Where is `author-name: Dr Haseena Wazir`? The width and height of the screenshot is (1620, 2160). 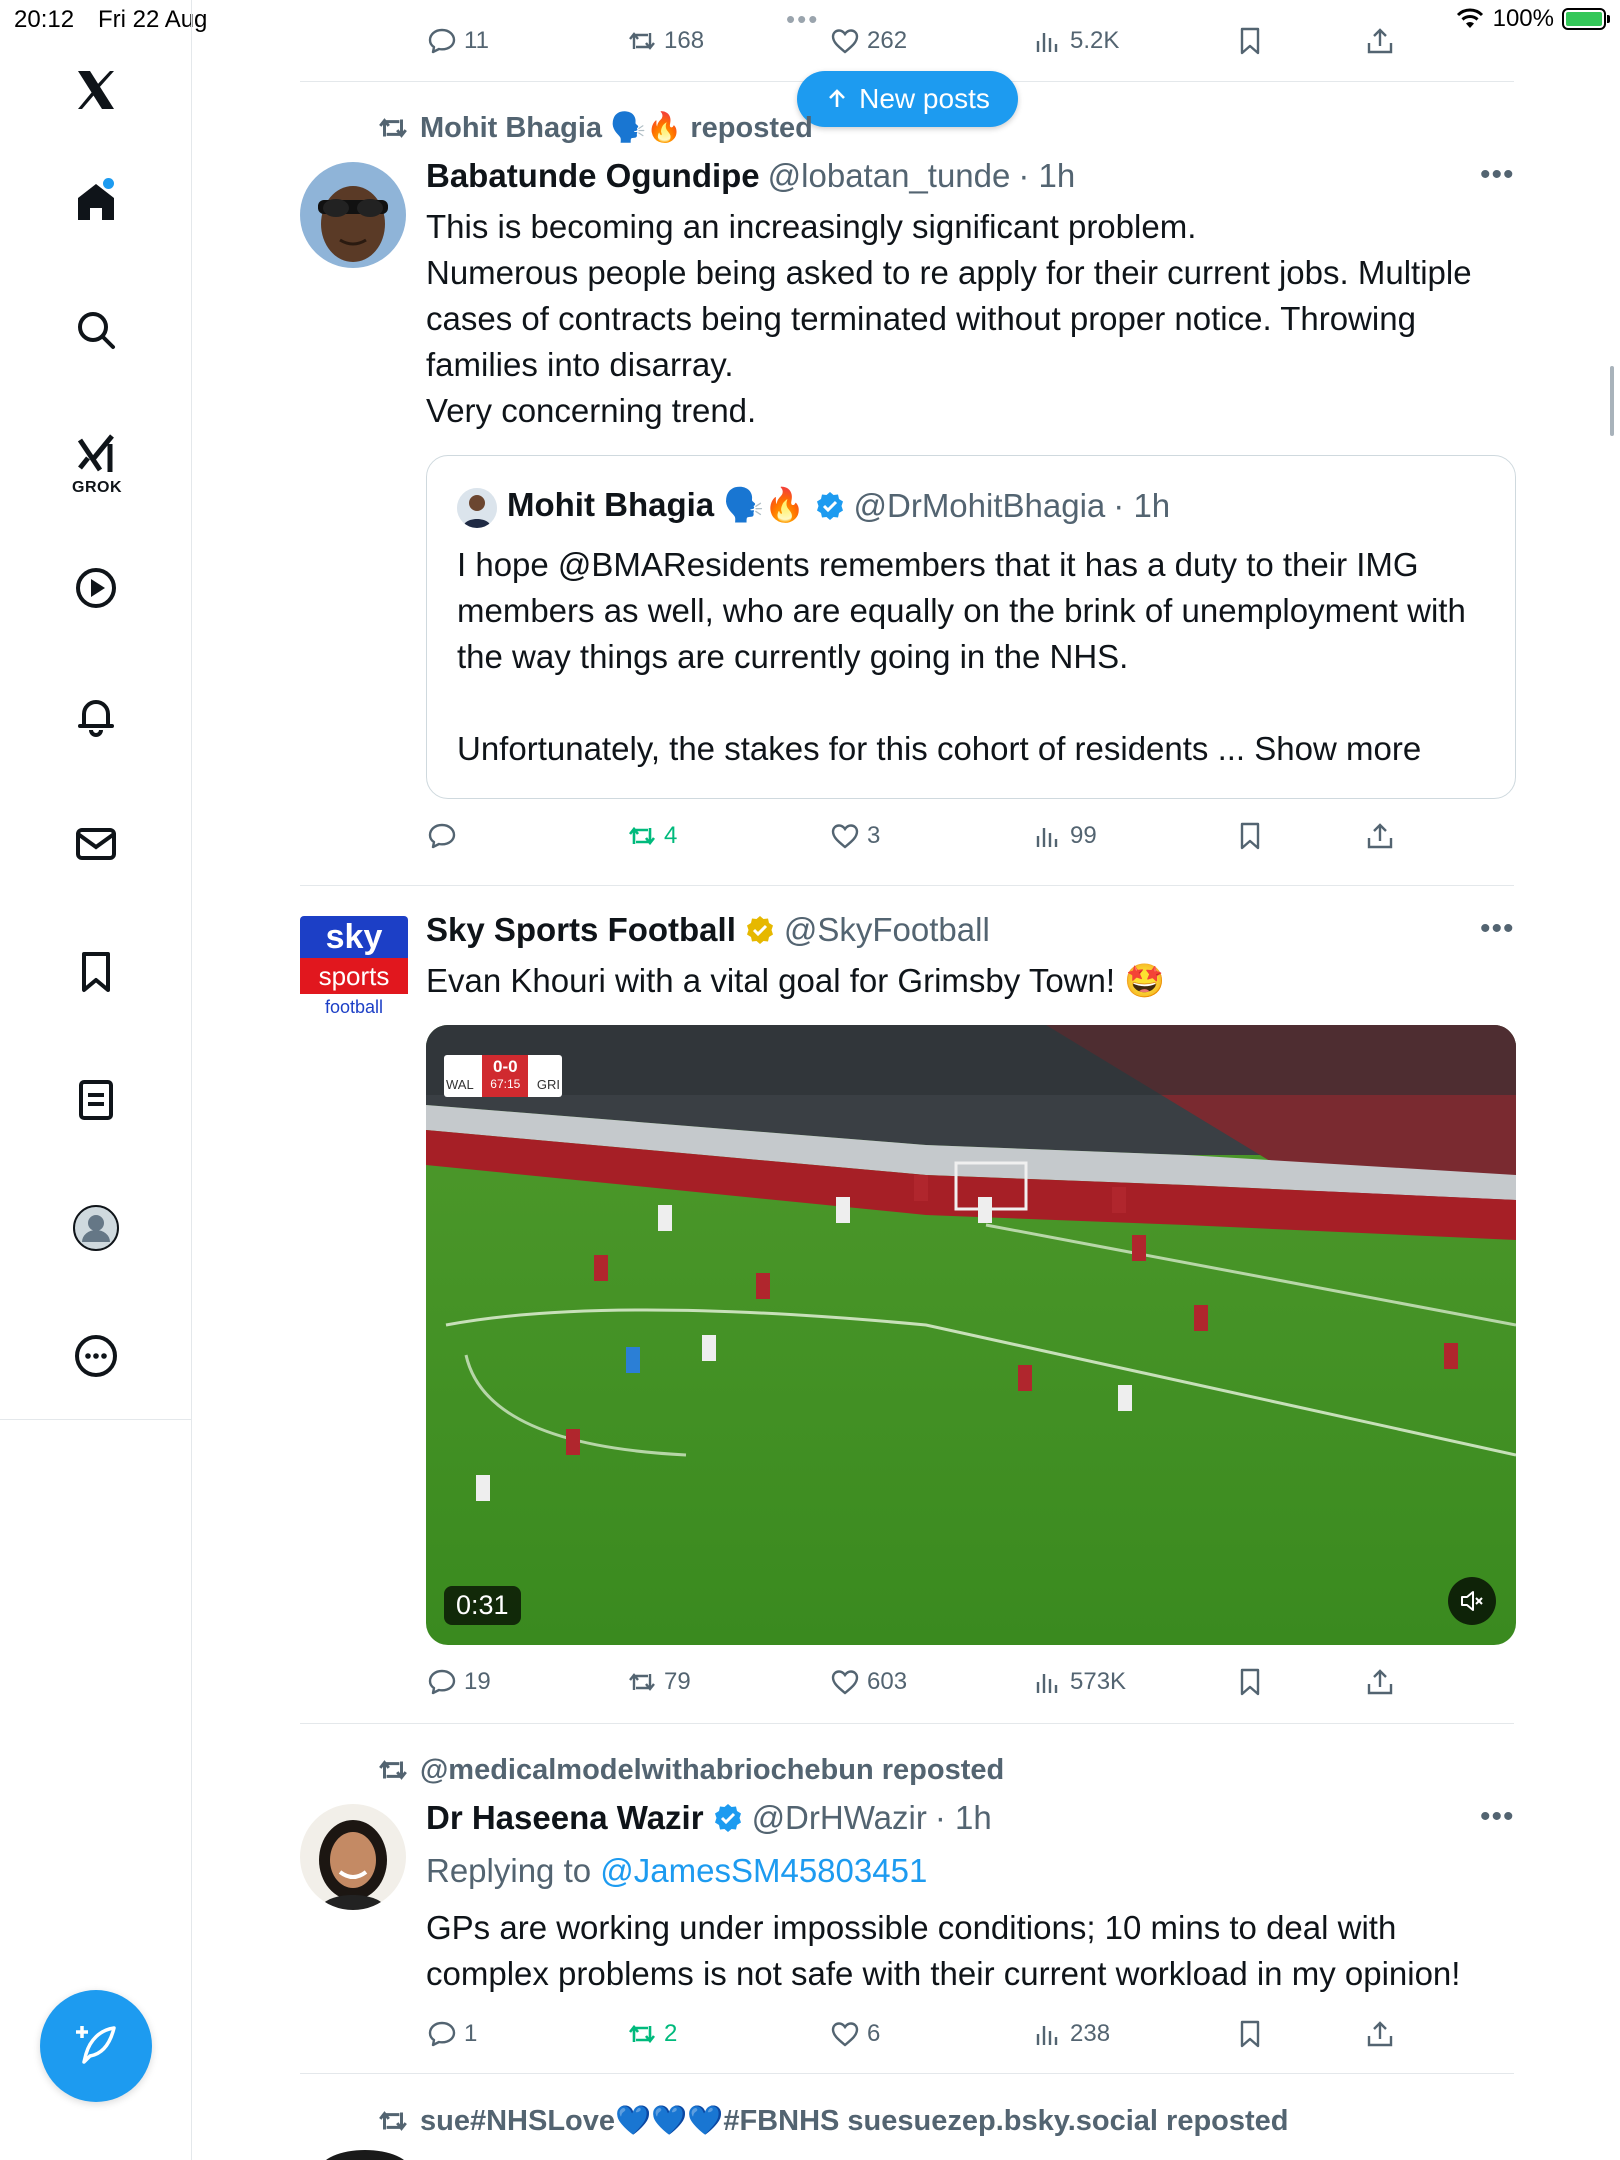 author-name: Dr Haseena Wazir is located at coordinates (565, 1818).